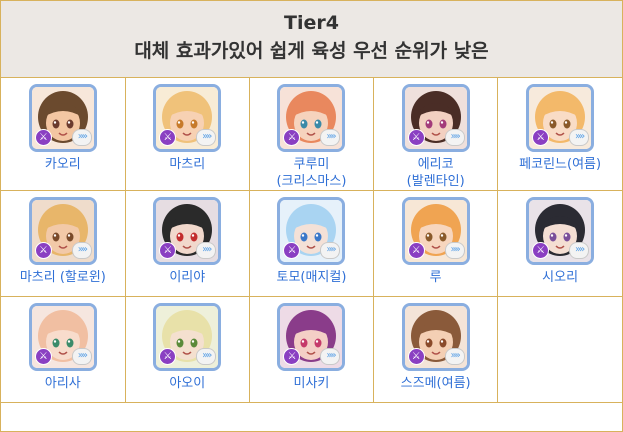  What do you see at coordinates (311, 51) in the screenshot?
I see `tier-subtitle: 대체 효과가있어 쉽게 육성 우선 순위가 낮은` at bounding box center [311, 51].